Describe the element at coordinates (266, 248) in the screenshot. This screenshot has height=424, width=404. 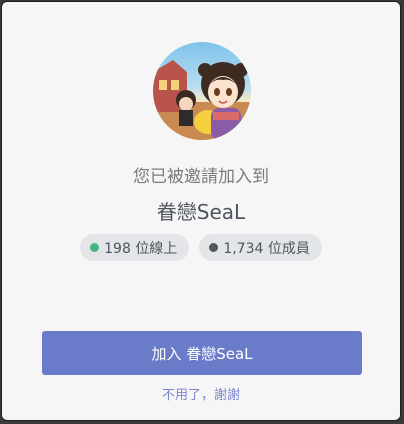
I see `member-count: 1,734 位成員` at that location.